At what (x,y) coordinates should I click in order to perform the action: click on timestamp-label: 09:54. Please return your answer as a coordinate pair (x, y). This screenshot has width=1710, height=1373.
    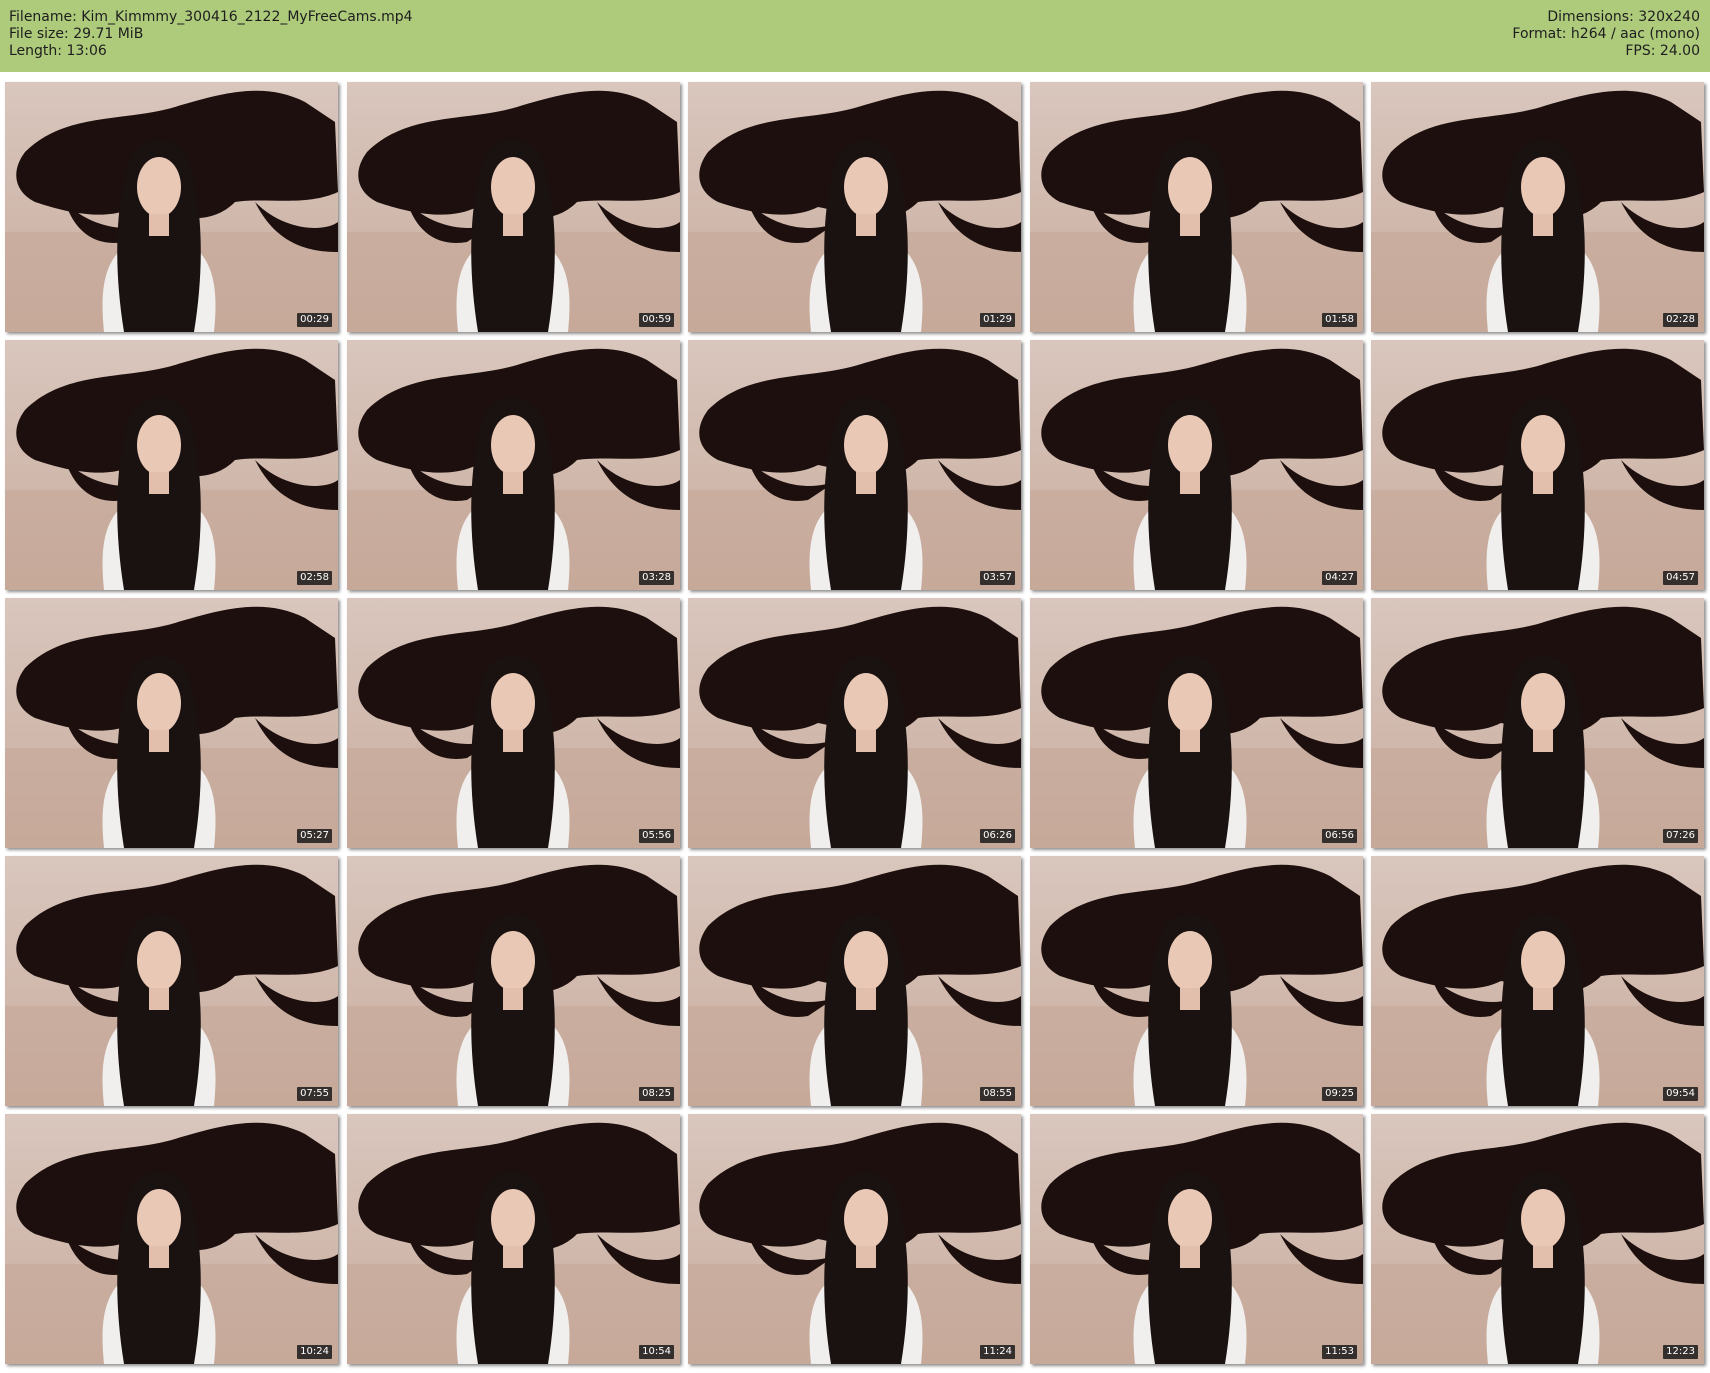
    Looking at the image, I should click on (1680, 1094).